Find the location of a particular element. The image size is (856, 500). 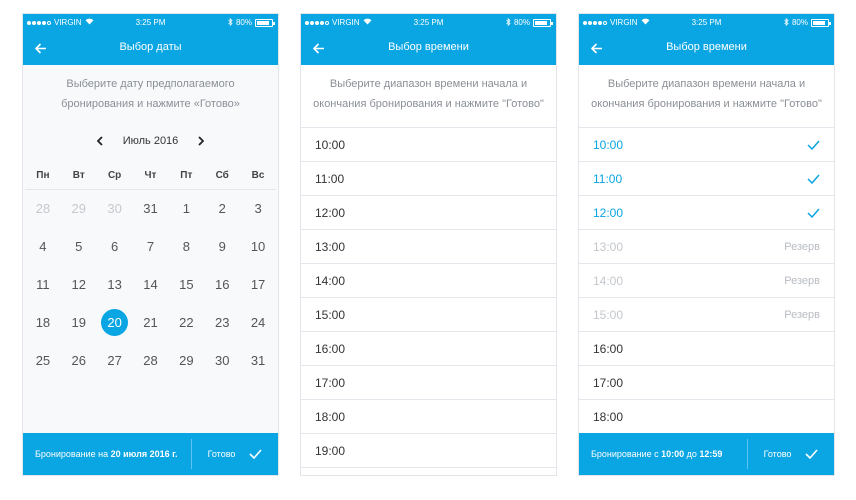

calendar-day-number: 26 is located at coordinates (78, 360).